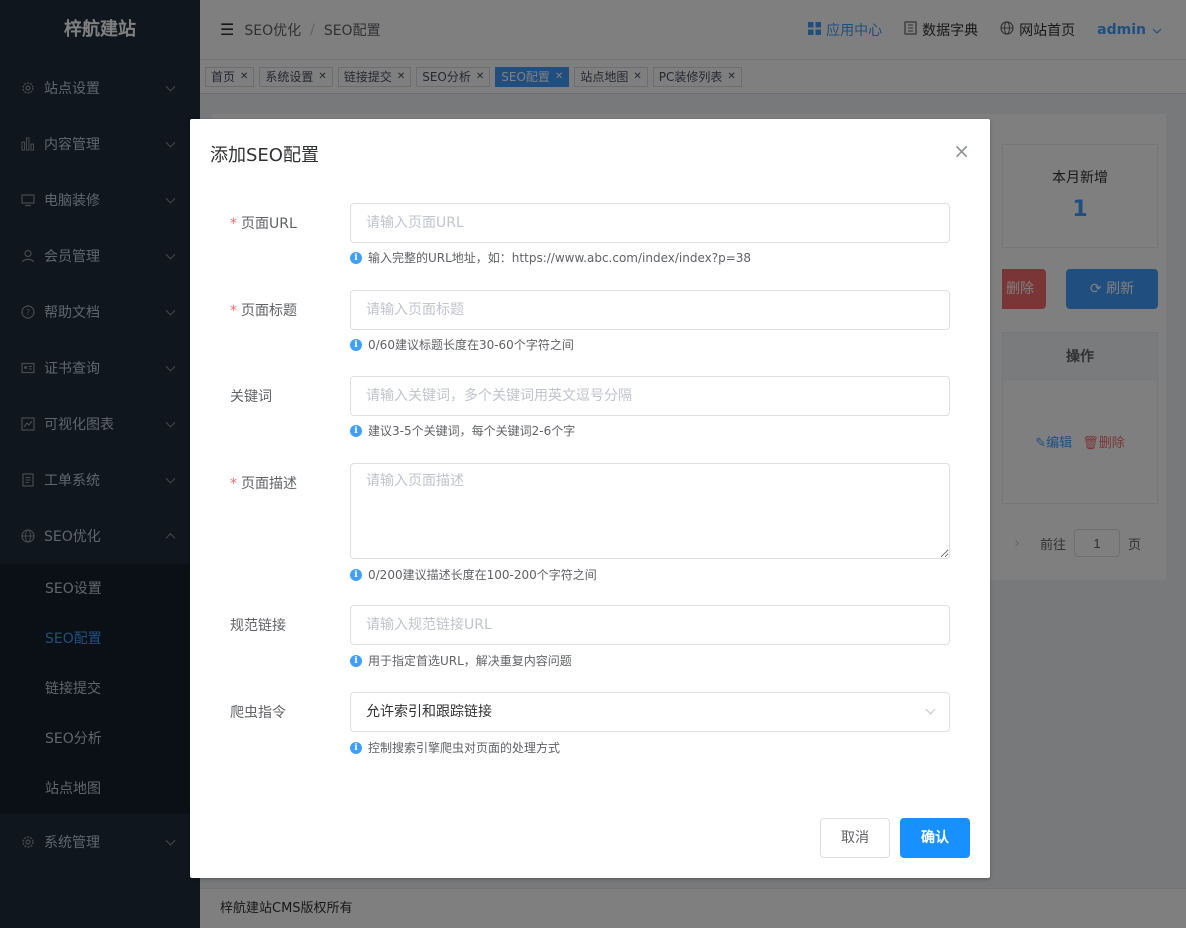 The height and width of the screenshot is (928, 1186). I want to click on page-description-textarea, so click(650, 511).